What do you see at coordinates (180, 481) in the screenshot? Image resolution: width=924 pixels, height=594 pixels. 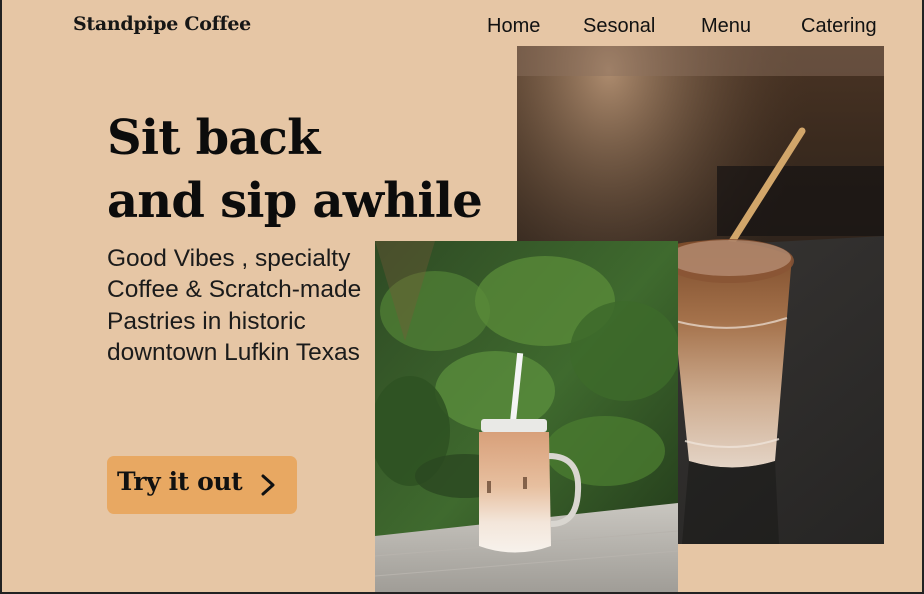 I see `try-it-out-label: Try it out` at bounding box center [180, 481].